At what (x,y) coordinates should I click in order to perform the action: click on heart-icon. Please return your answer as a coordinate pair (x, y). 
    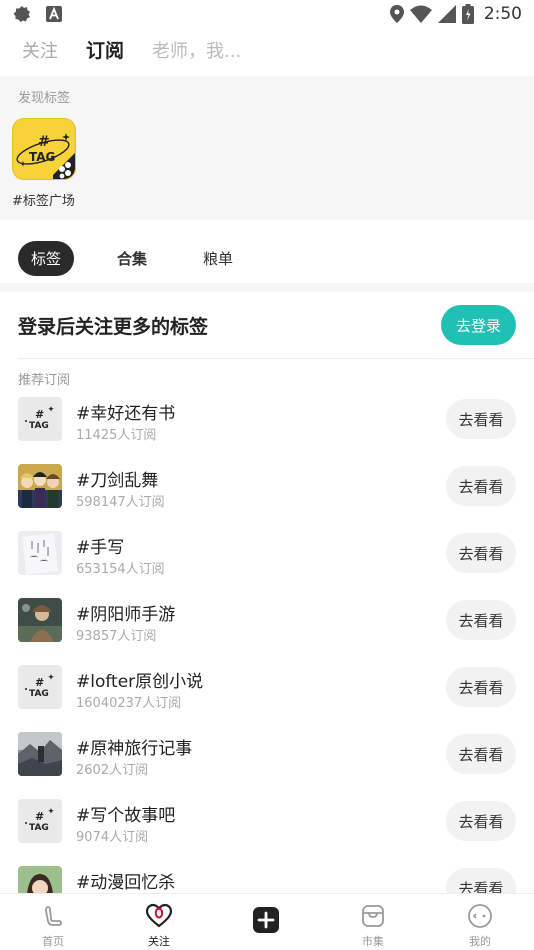
    Looking at the image, I should click on (159, 915).